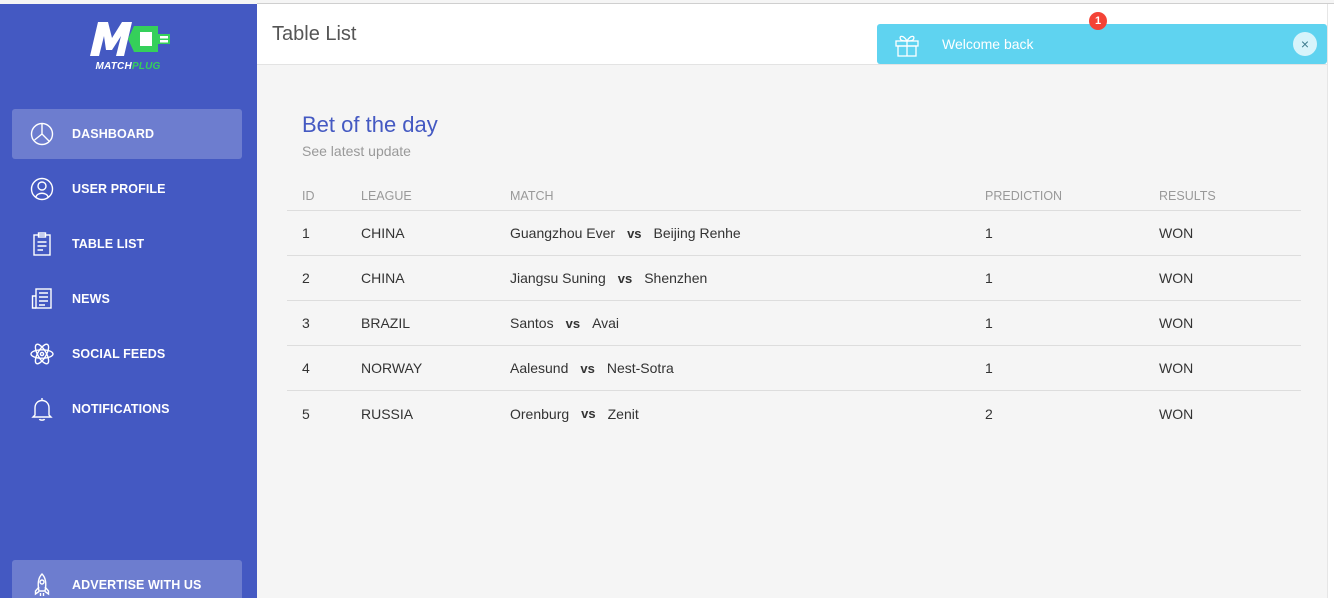 The height and width of the screenshot is (598, 1334). Describe the element at coordinates (794, 195) in the screenshot. I see `table-header: ID LEAGUE MATCH PREDICTION RESULTS` at that location.